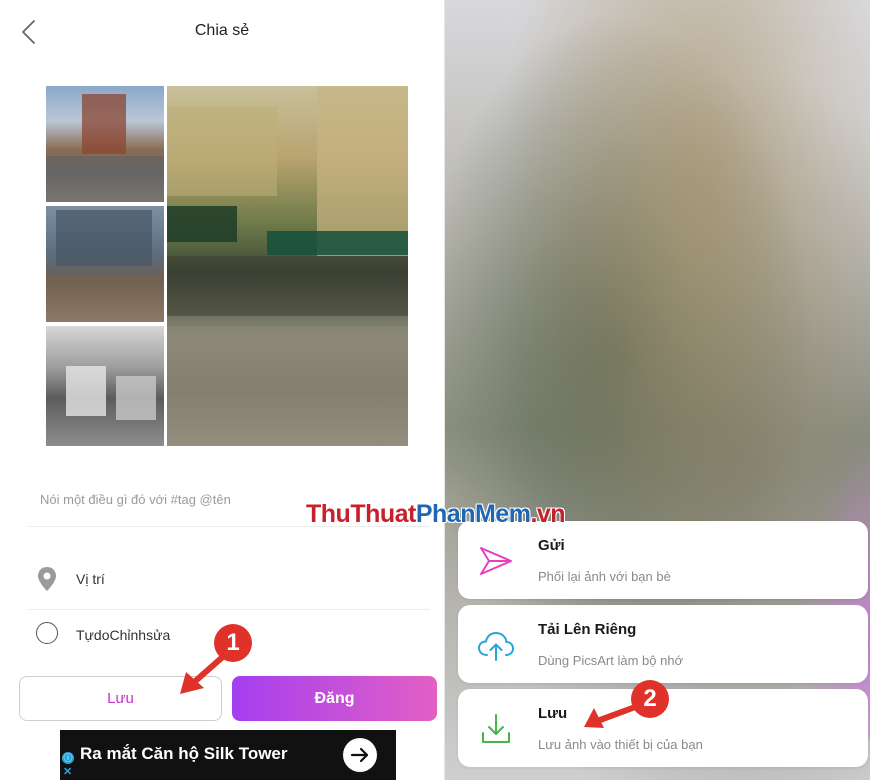 Image resolution: width=870 pixels, height=780 pixels. I want to click on download-icon, so click(496, 728).